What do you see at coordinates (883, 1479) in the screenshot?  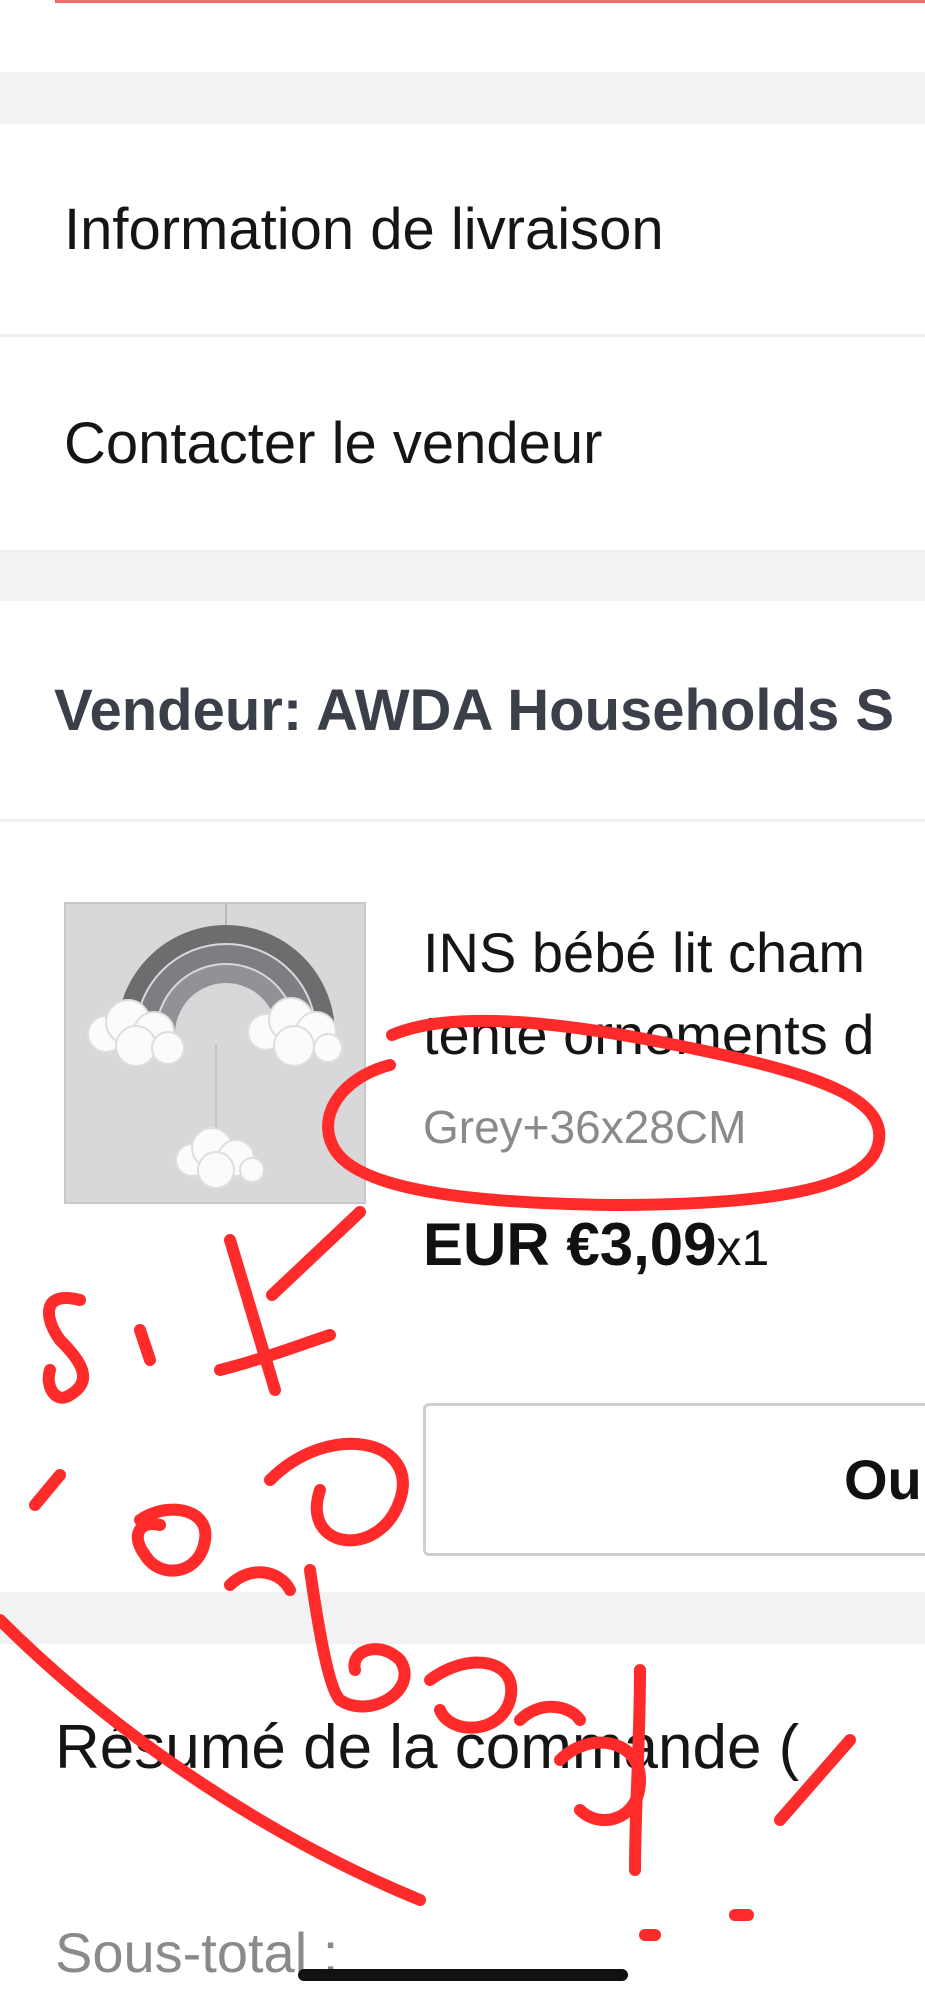 I see `product-action-label: Ou` at bounding box center [883, 1479].